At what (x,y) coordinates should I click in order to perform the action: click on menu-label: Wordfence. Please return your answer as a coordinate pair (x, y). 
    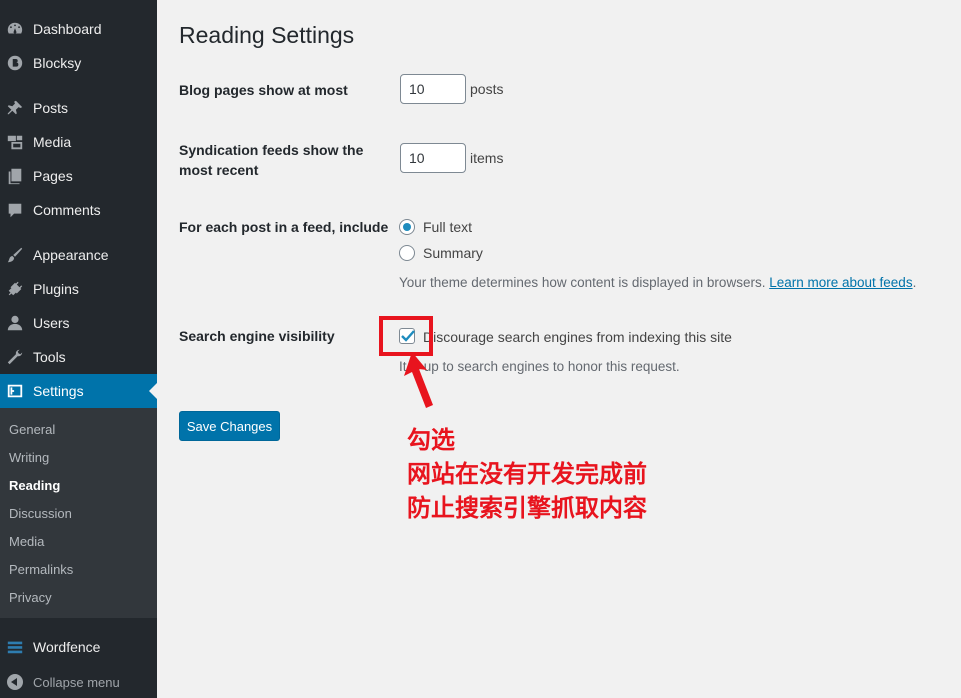
    Looking at the image, I should click on (67, 647).